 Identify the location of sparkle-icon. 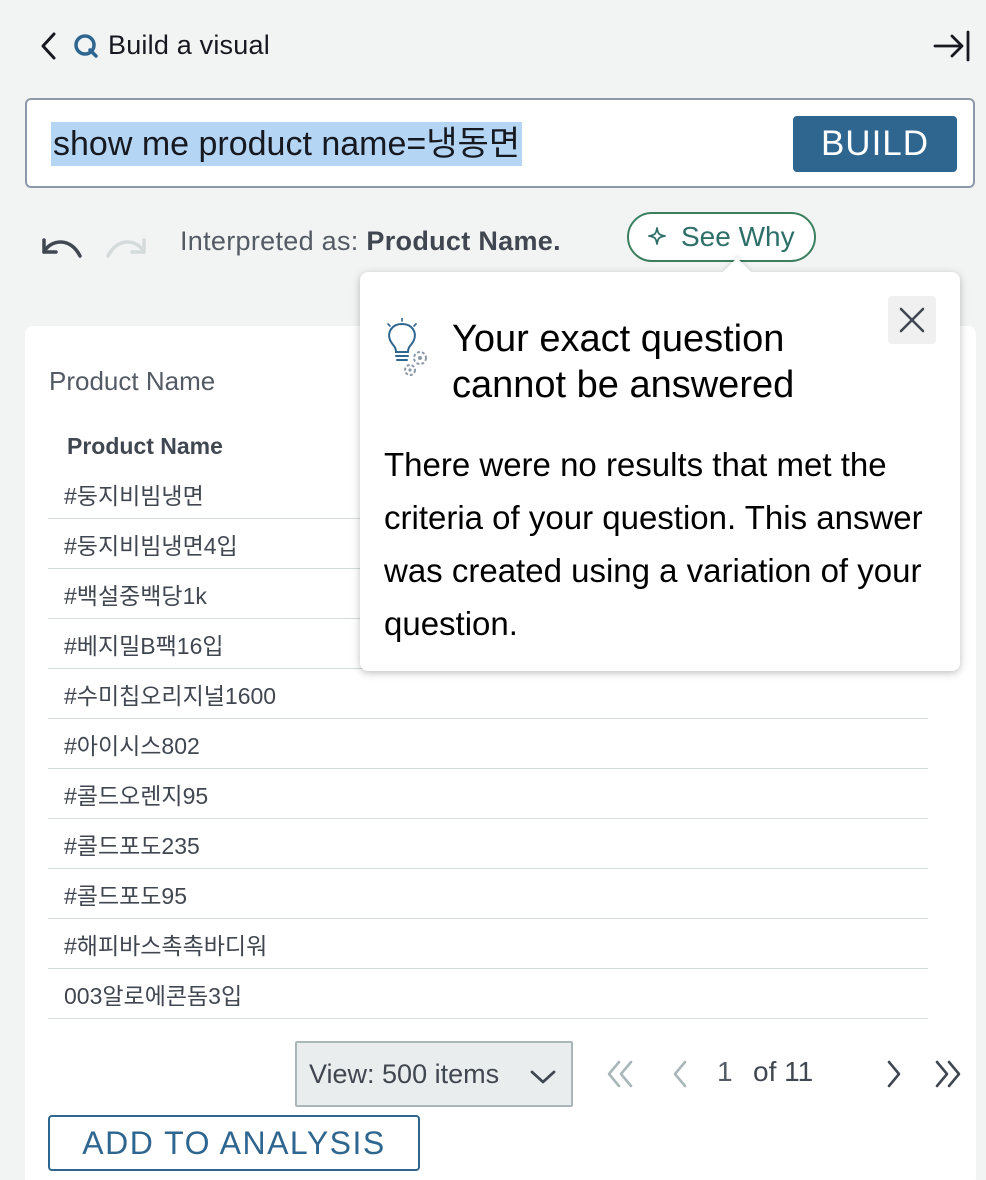
(657, 237).